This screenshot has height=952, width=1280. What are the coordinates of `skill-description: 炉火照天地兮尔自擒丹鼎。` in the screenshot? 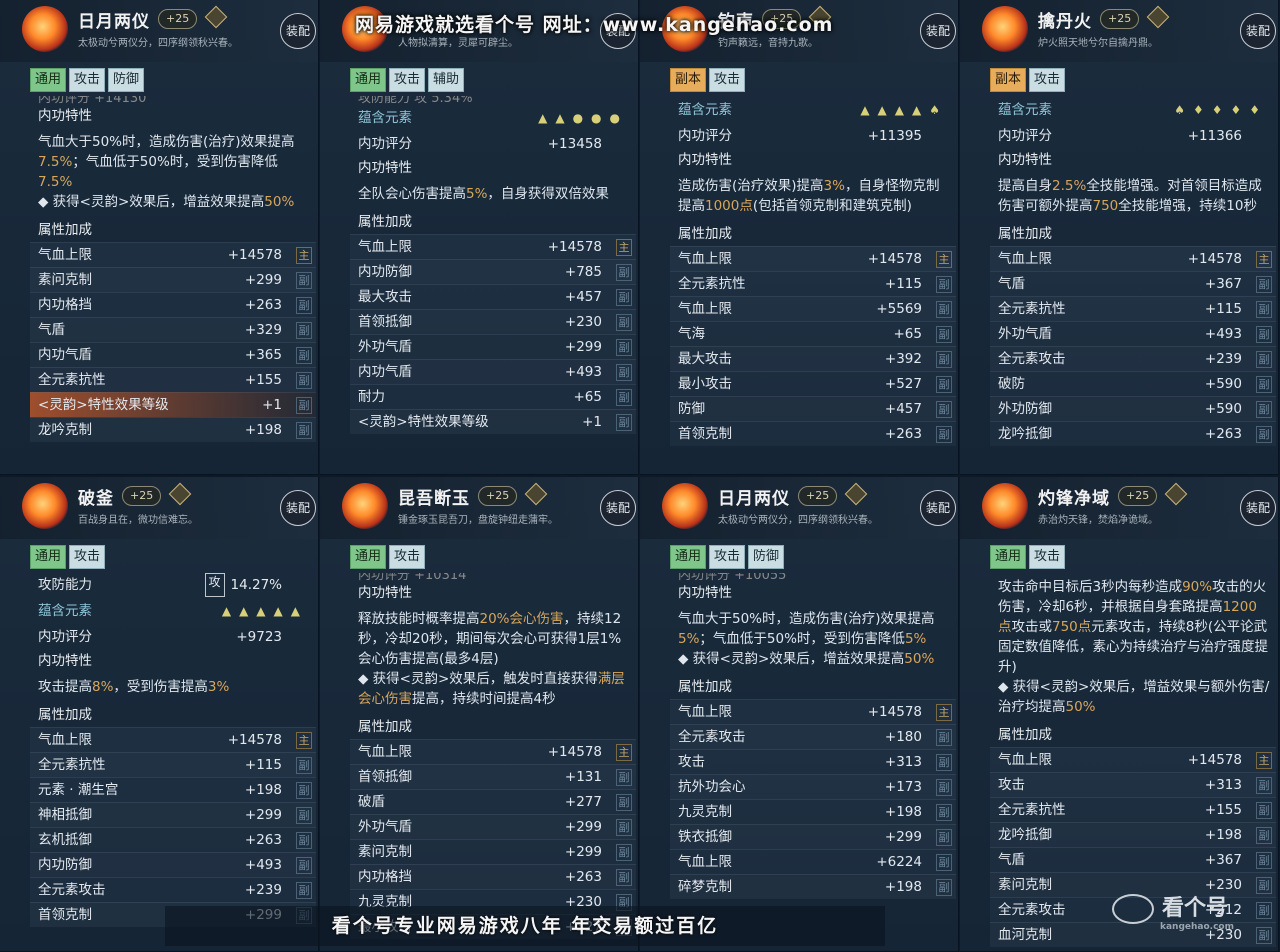 It's located at (1098, 43).